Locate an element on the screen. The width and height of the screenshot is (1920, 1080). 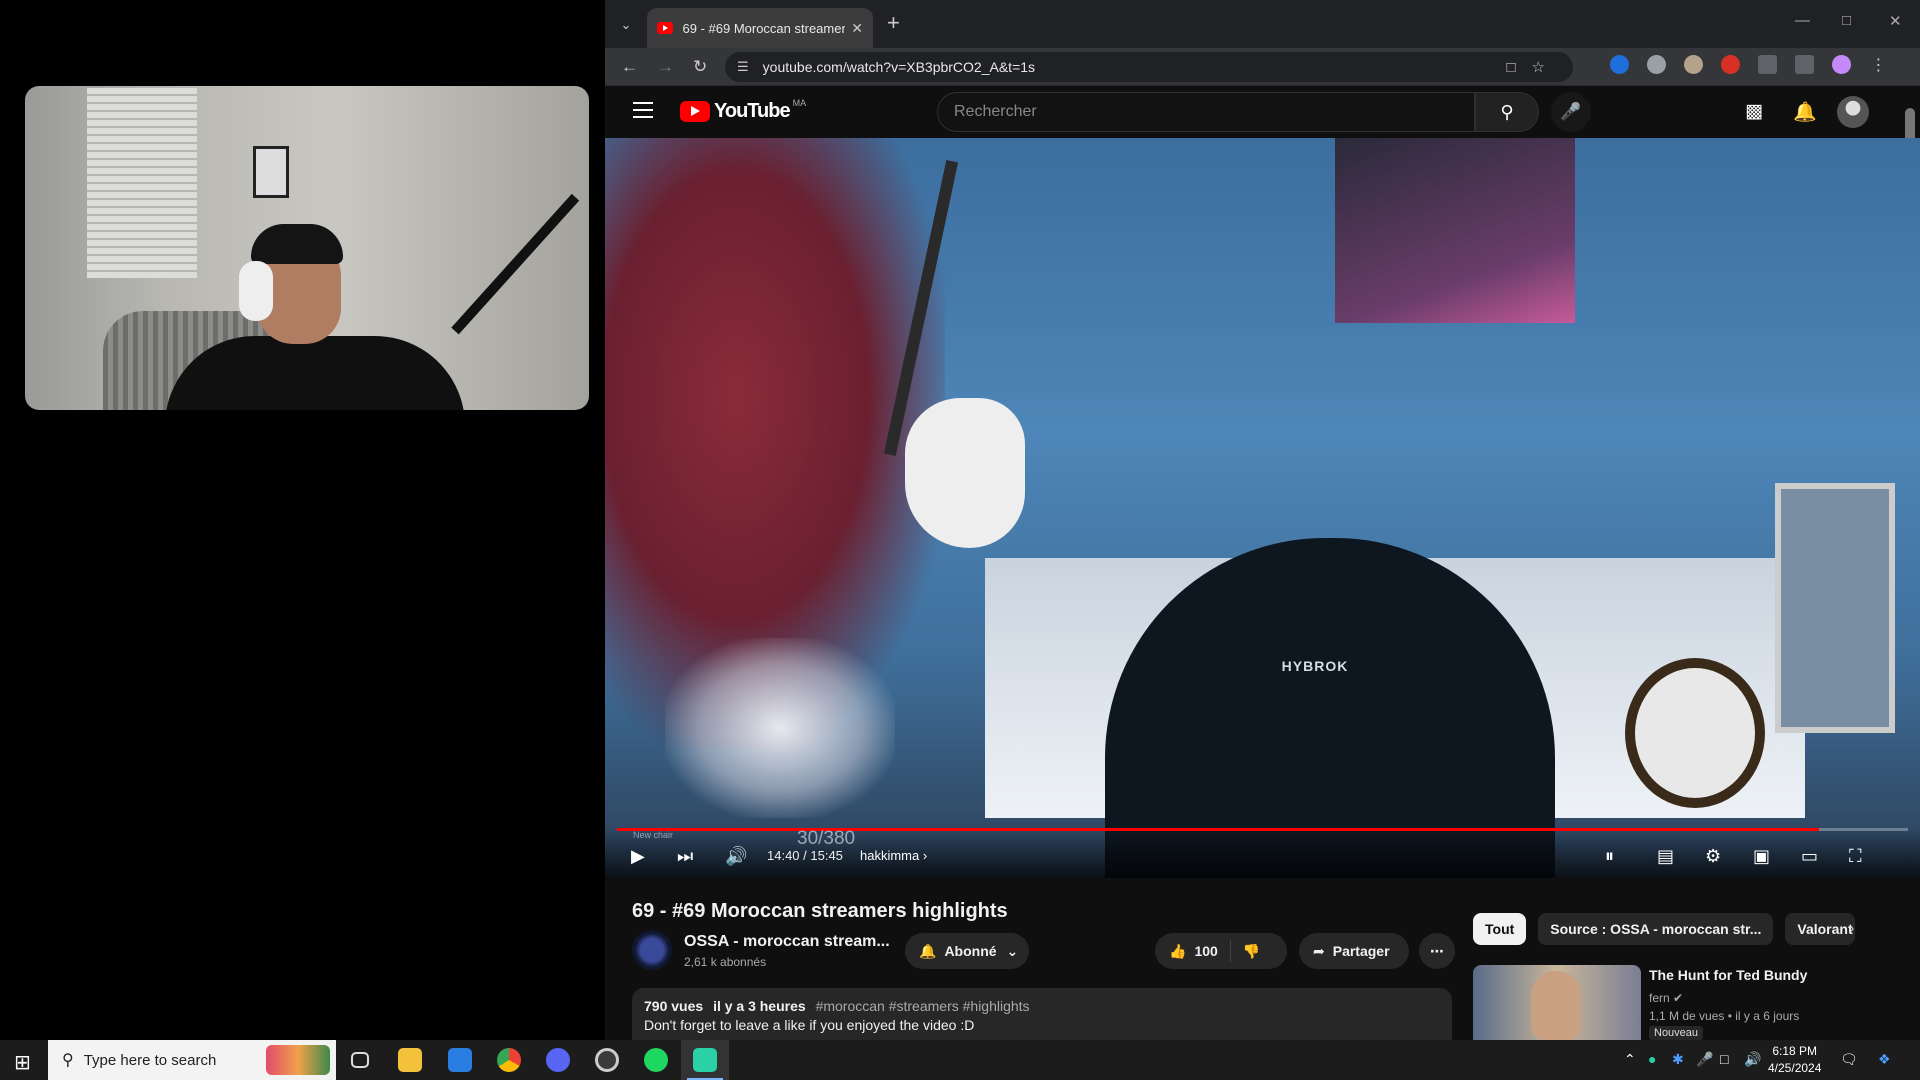
subscriber-count: 2,61 k abonnés is located at coordinates (725, 962).